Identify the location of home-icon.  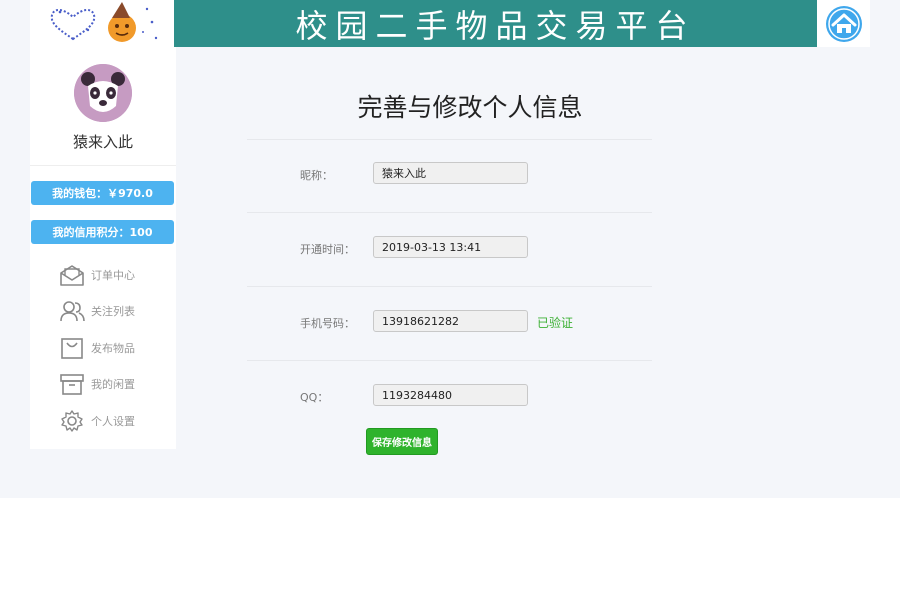
(843, 23).